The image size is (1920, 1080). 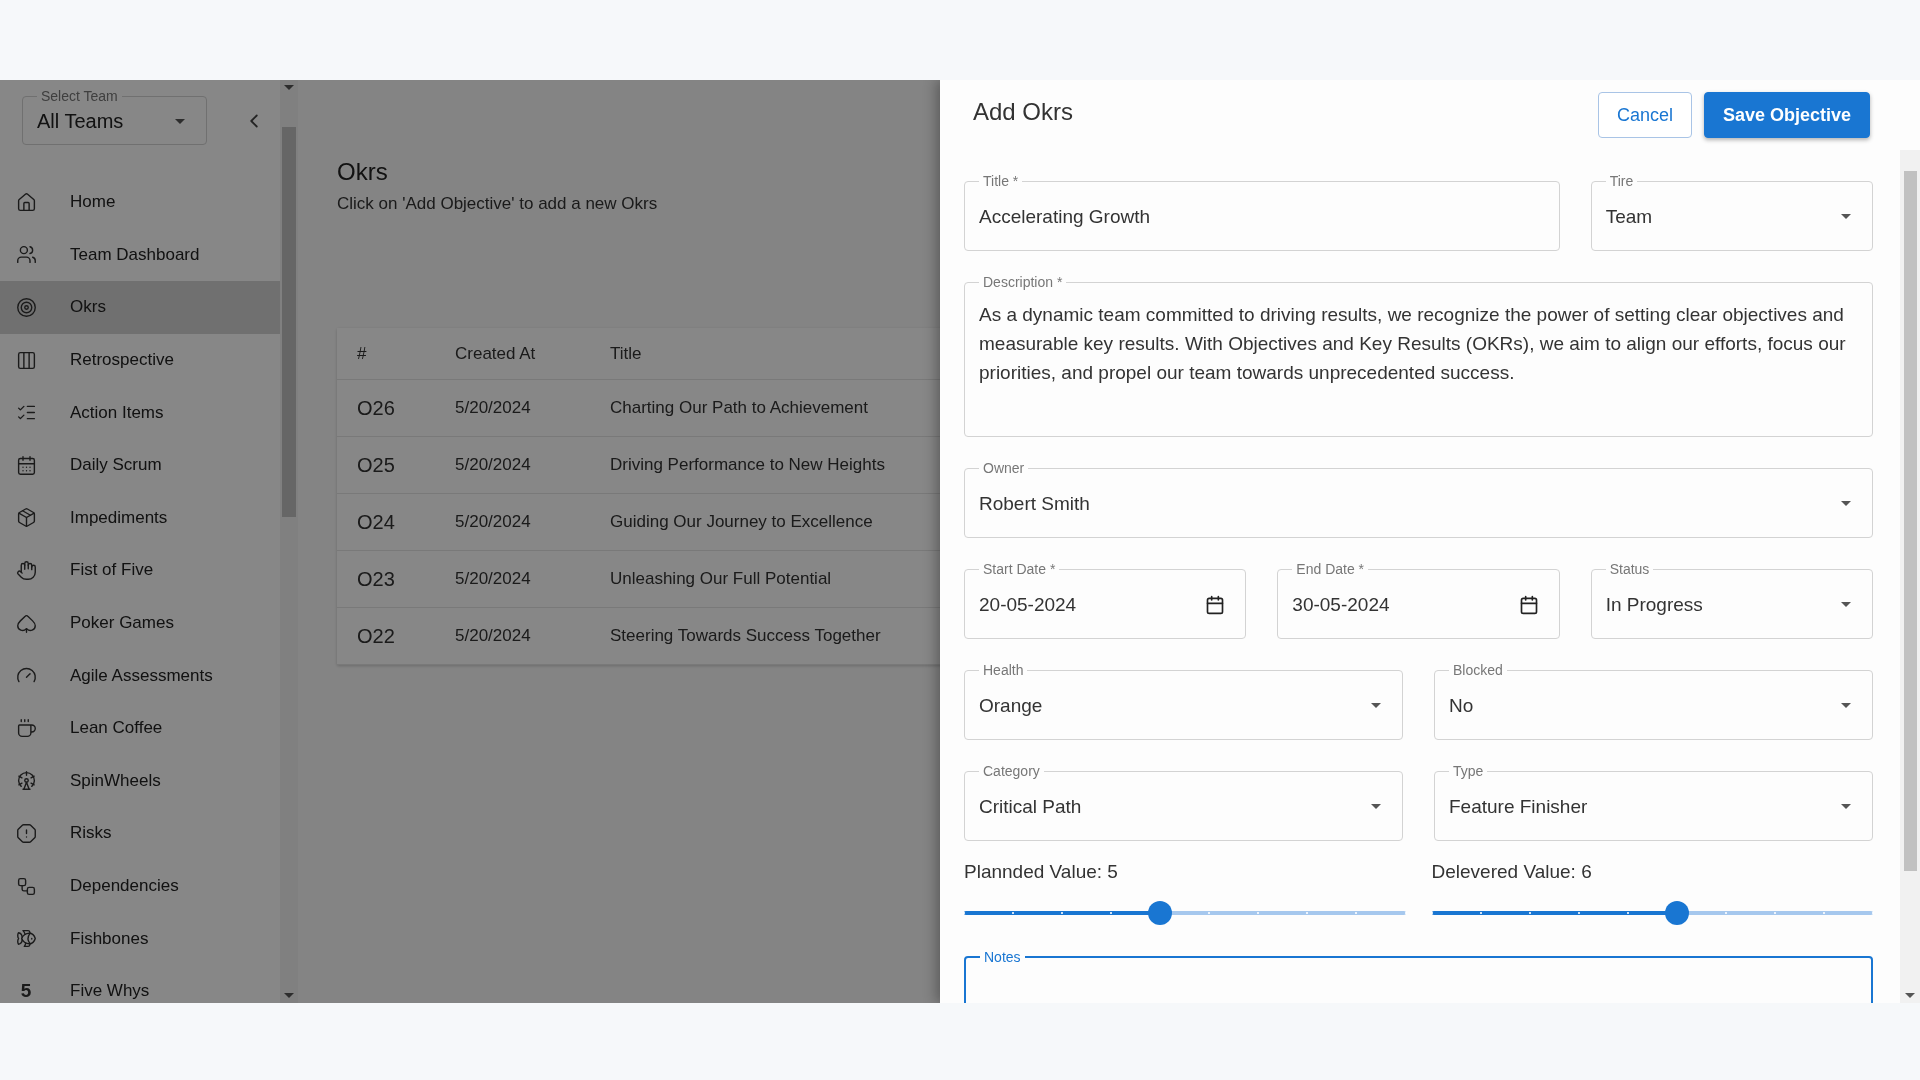 What do you see at coordinates (1644, 115) in the screenshot?
I see `cancel-button: Cancel` at bounding box center [1644, 115].